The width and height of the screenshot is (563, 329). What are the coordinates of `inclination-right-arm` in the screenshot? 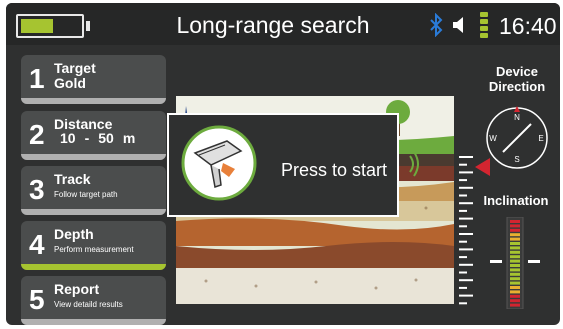 It's located at (534, 261).